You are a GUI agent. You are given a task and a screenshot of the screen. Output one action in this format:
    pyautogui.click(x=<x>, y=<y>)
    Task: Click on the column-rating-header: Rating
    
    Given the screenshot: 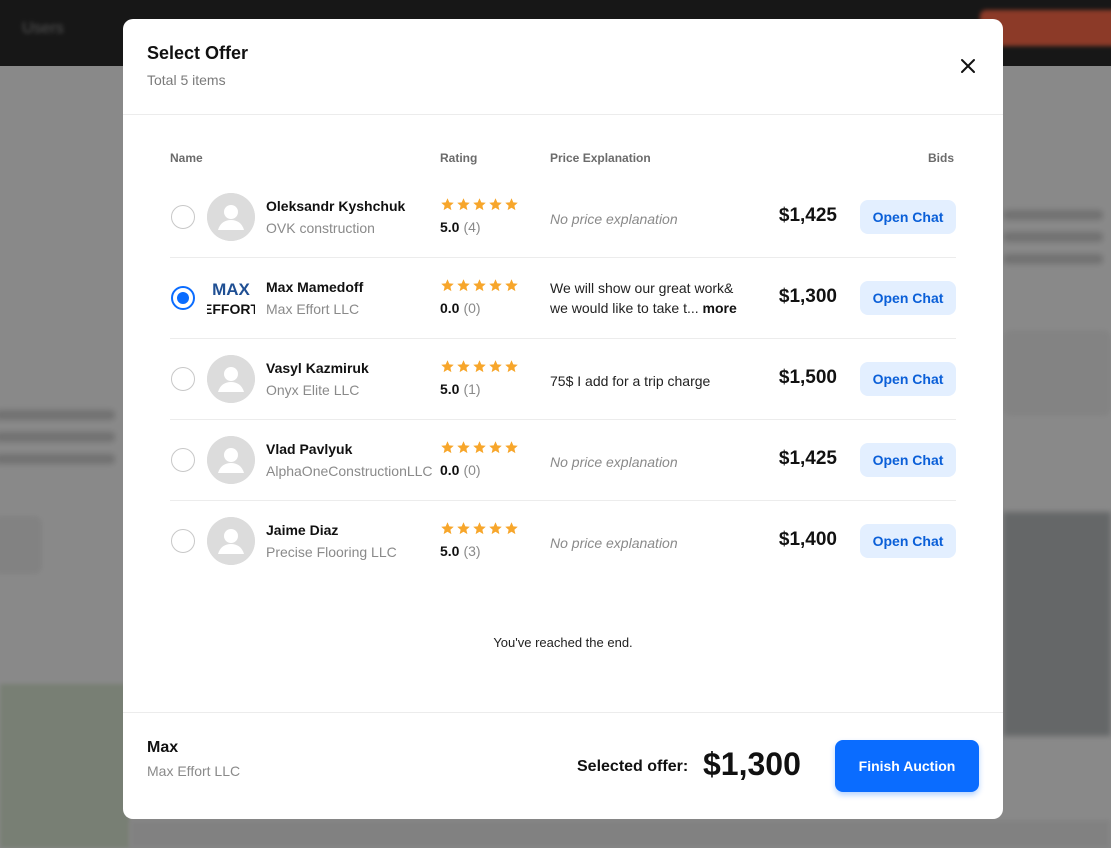 What is the action you would take?
    pyautogui.click(x=459, y=158)
    